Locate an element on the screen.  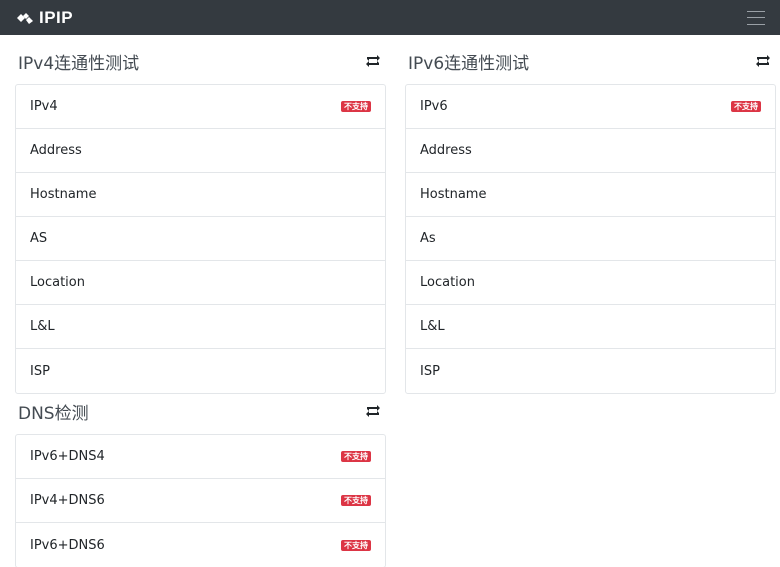
list-item: IPv6 不支持 is located at coordinates (590, 107).